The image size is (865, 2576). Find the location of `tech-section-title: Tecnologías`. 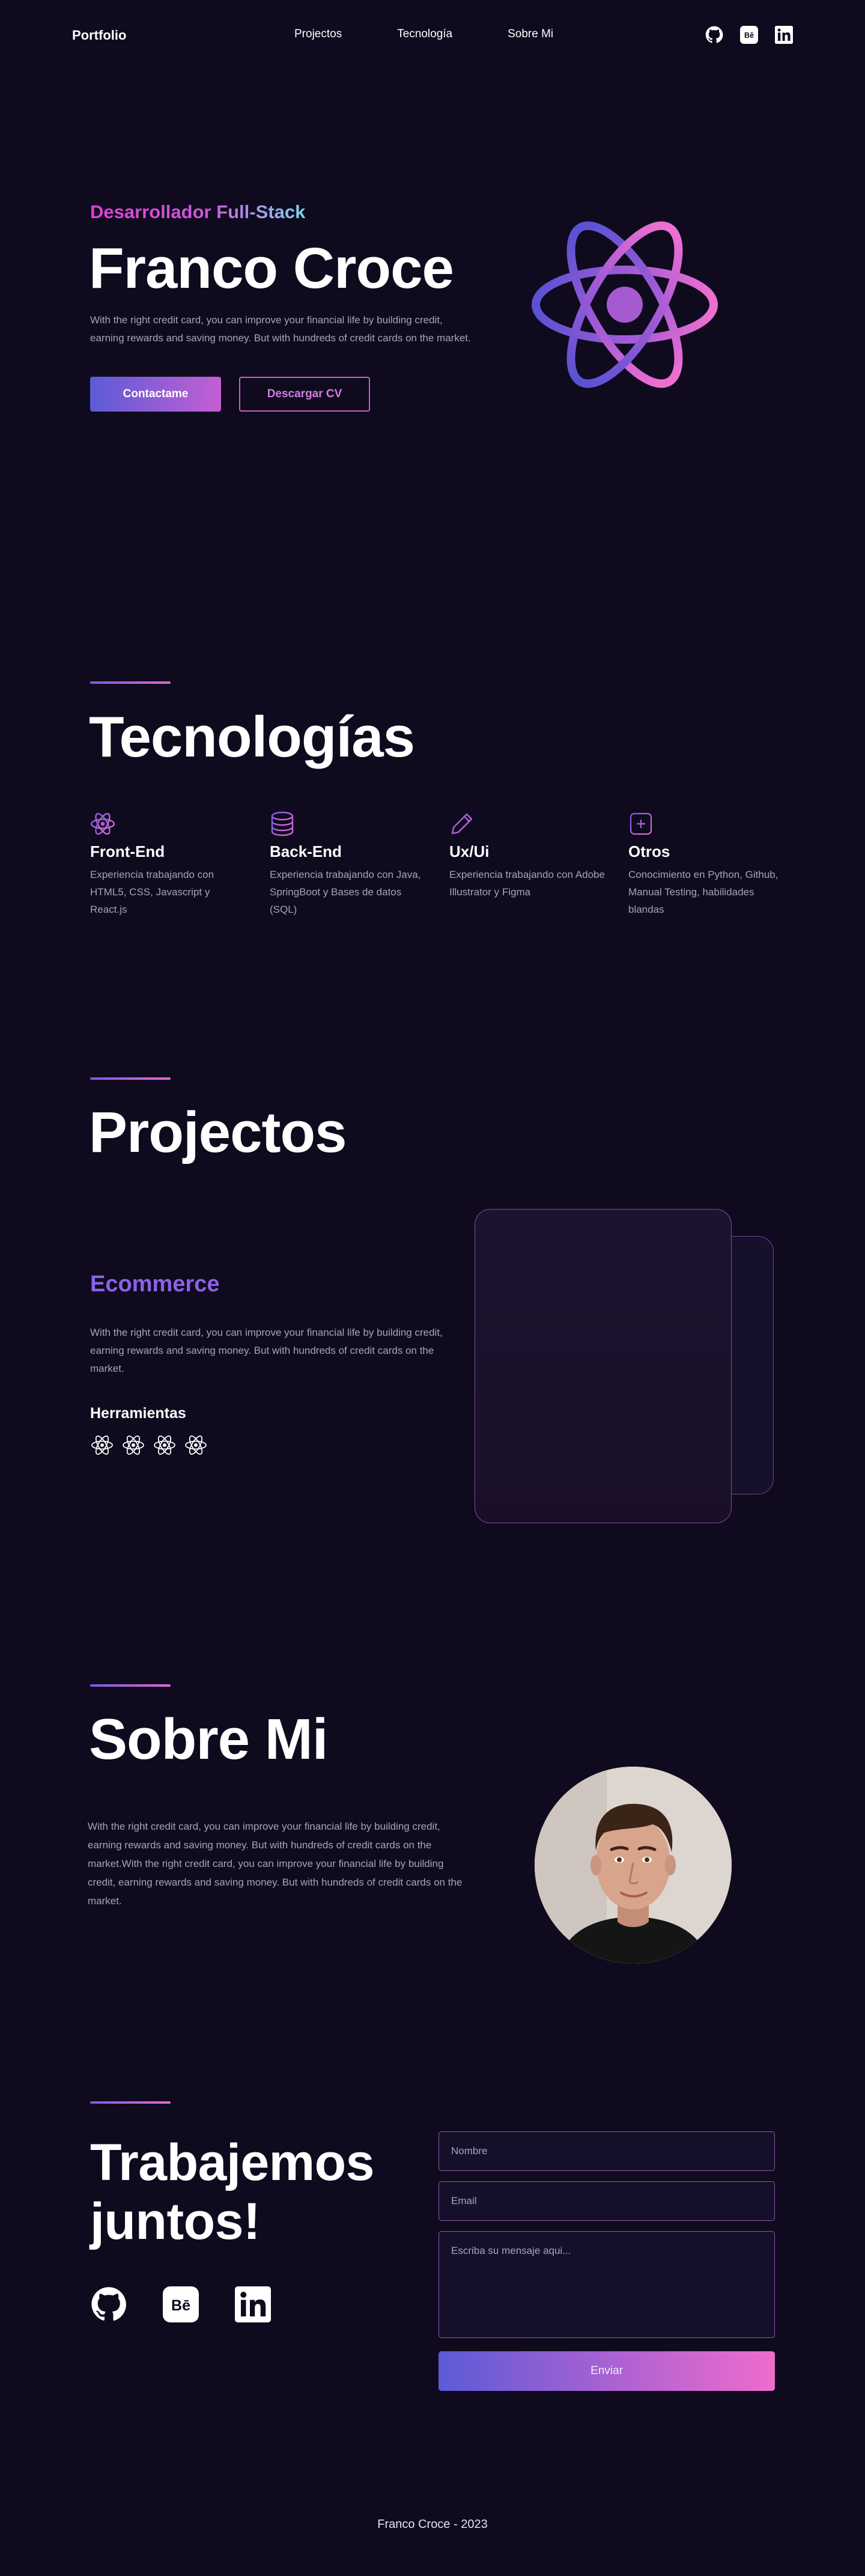

tech-section-title: Tecnologías is located at coordinates (252, 737).